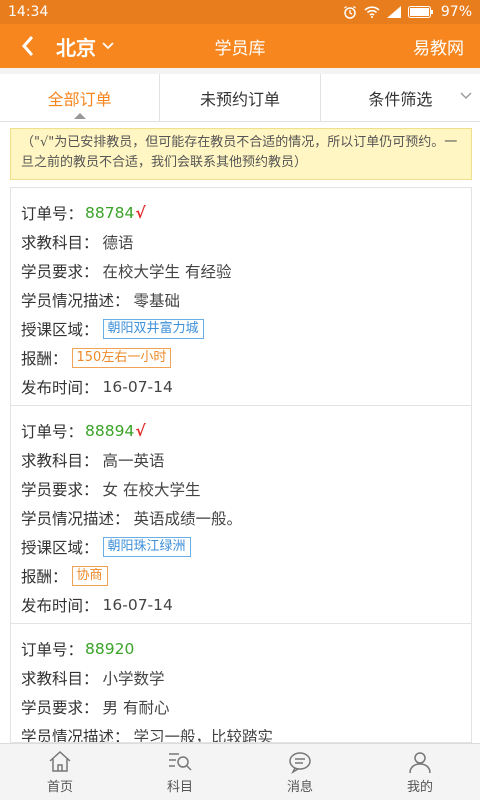  I want to click on description-value: 学习一般，比较踏实, so click(203, 735).